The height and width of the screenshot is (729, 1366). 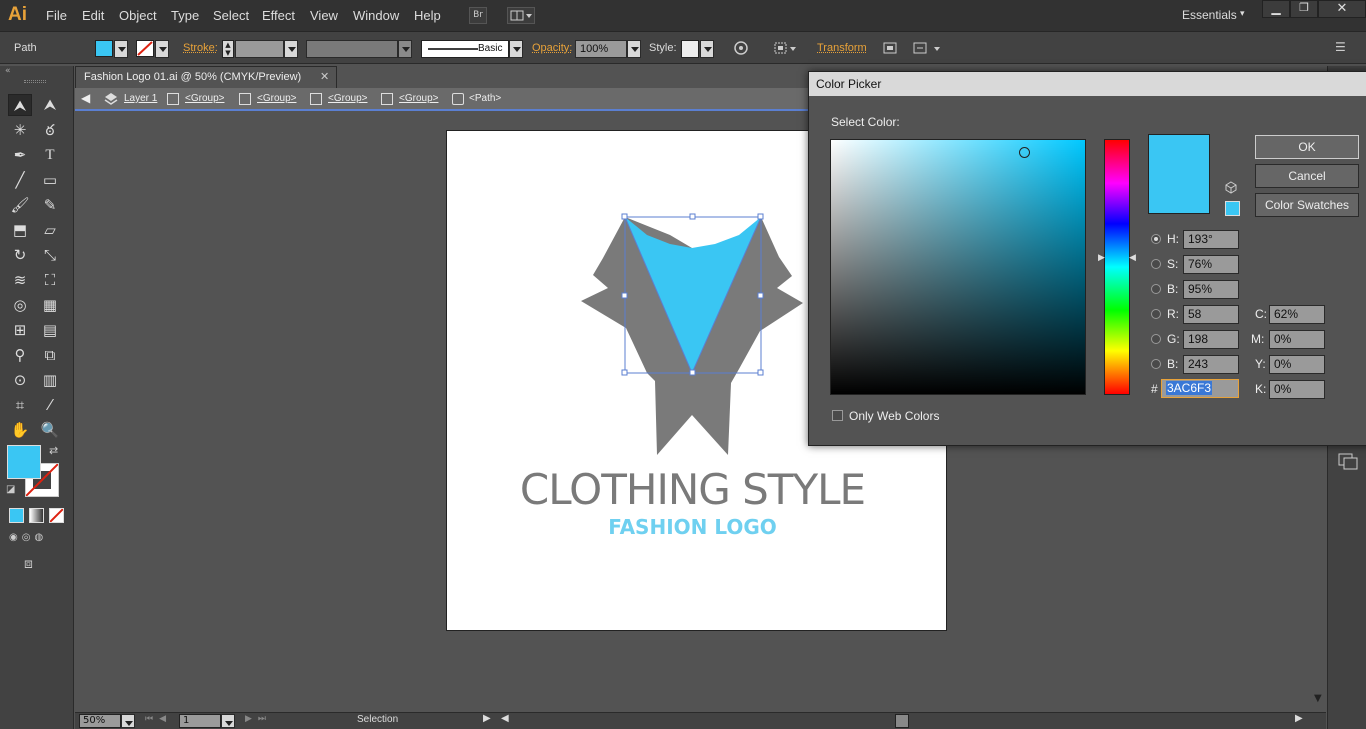 What do you see at coordinates (35, 81) in the screenshot?
I see `panel-grip` at bounding box center [35, 81].